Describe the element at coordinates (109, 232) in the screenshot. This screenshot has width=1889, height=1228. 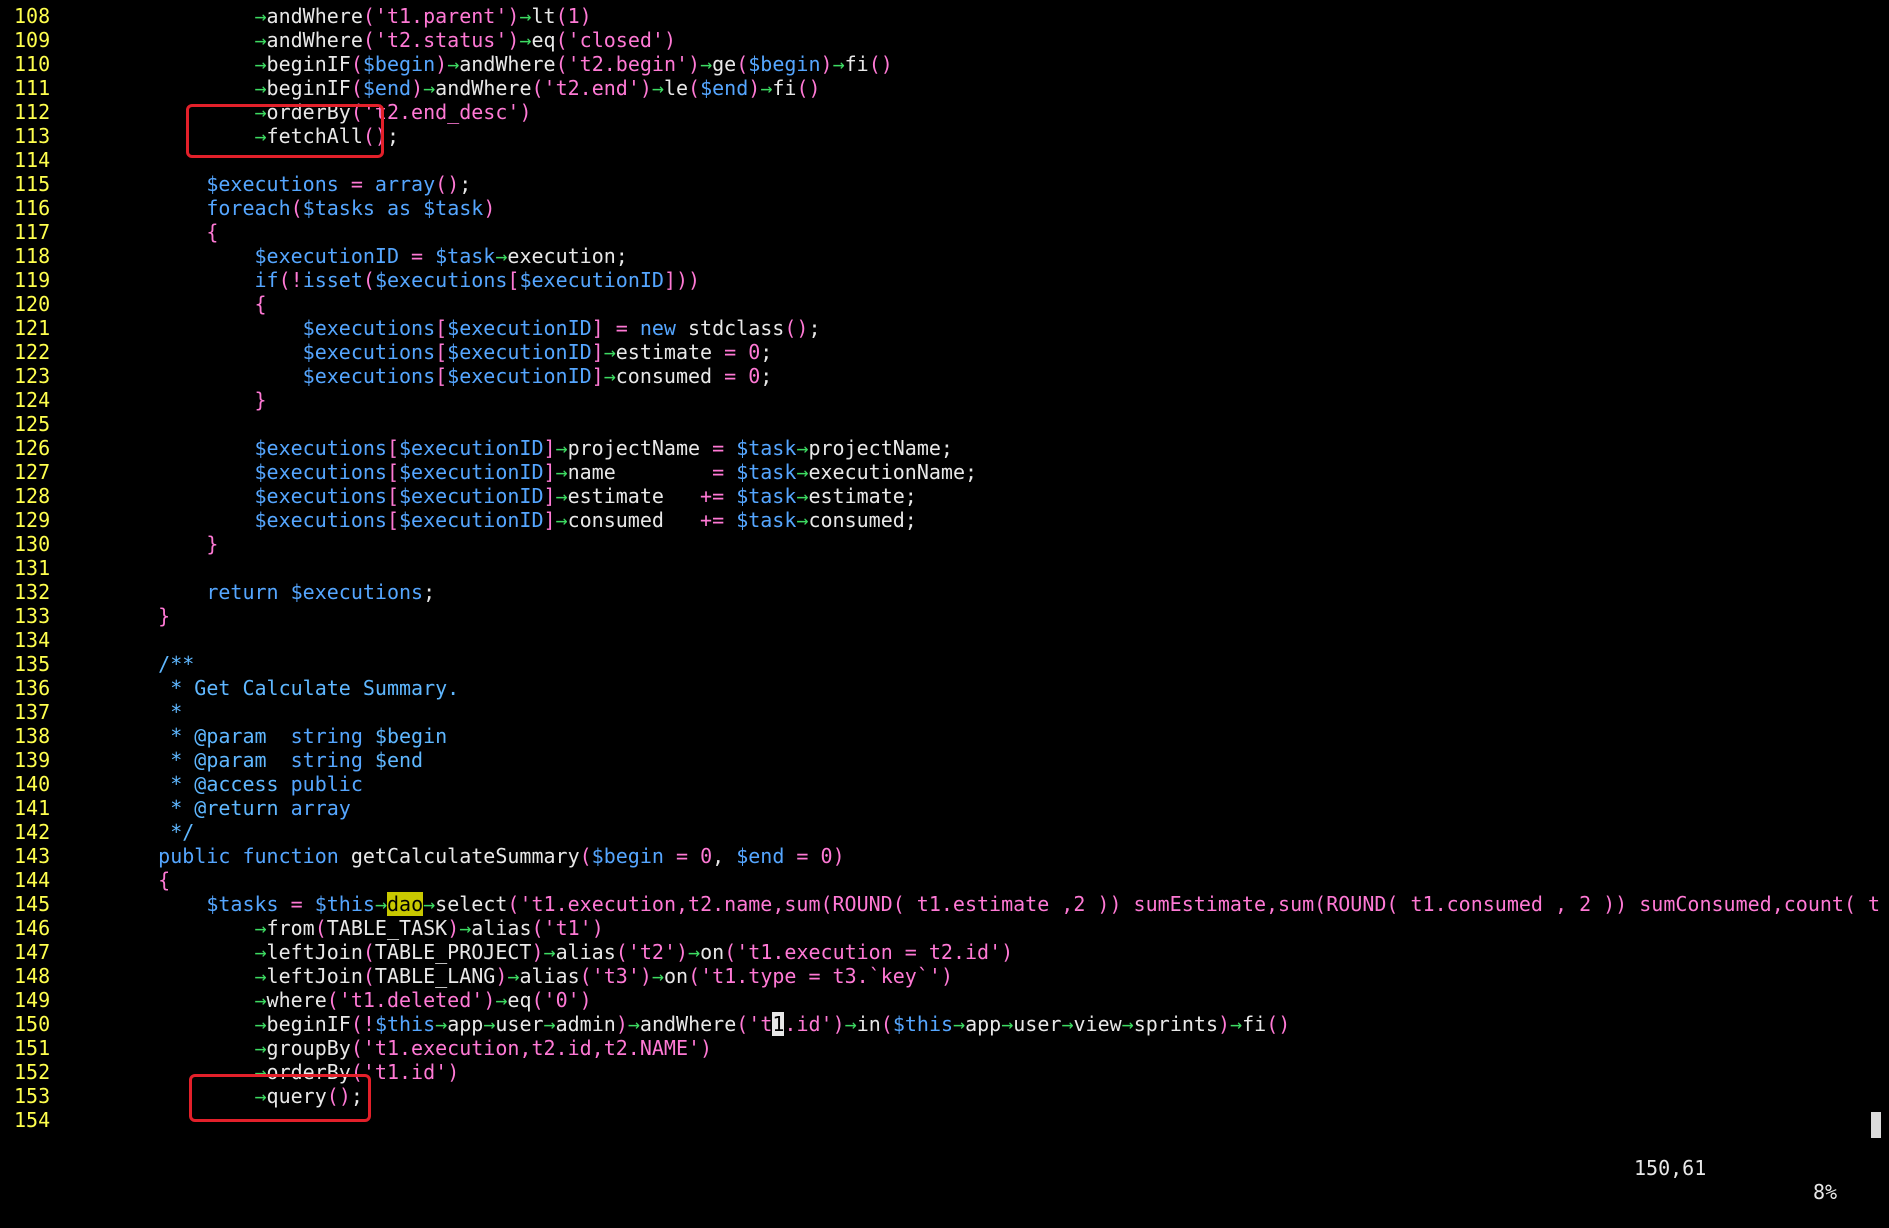
I see `code-line: 117 {` at that location.